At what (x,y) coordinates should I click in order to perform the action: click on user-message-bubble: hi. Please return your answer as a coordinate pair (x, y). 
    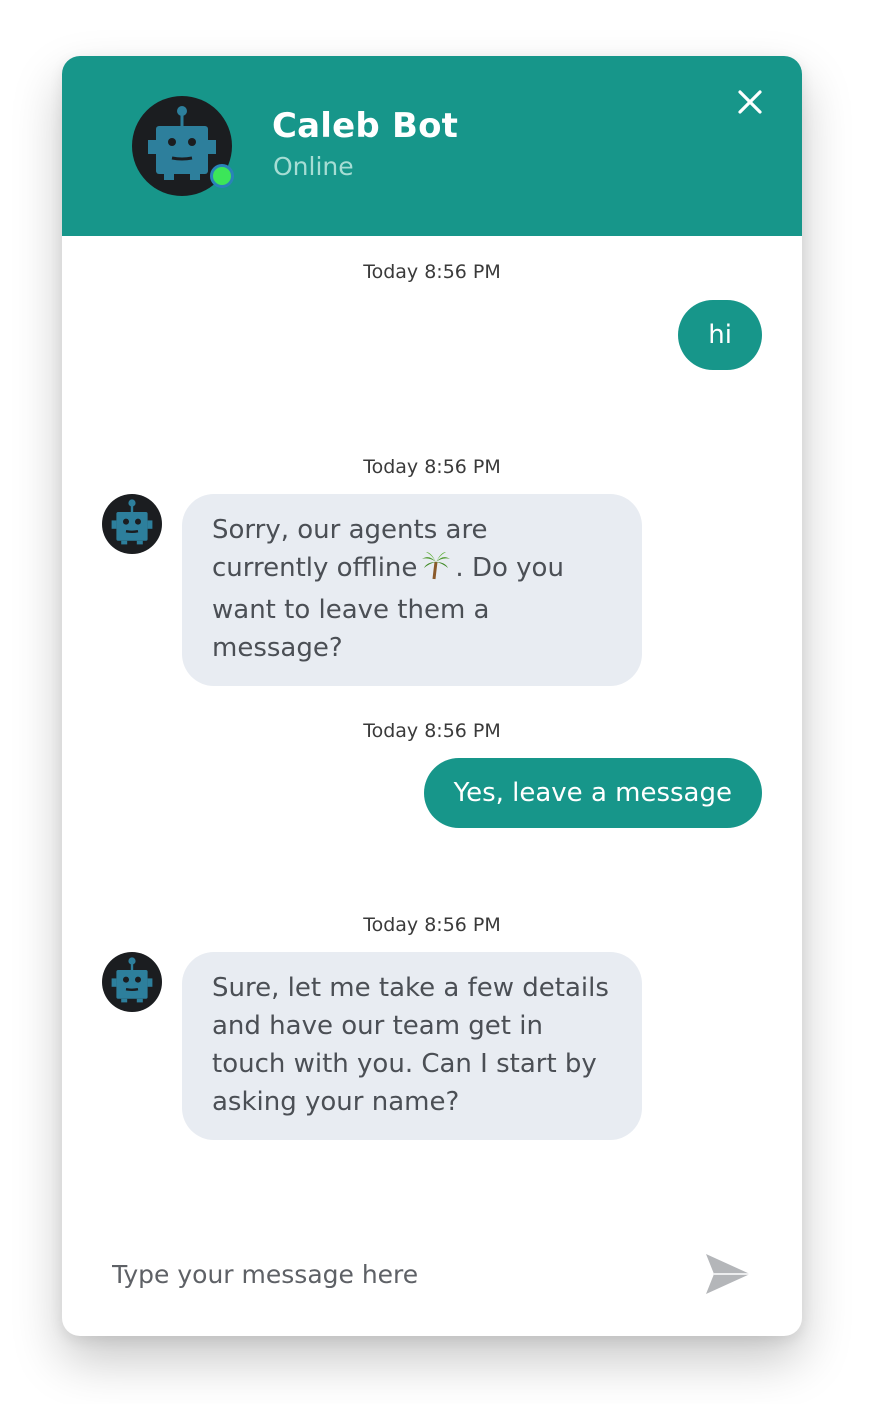
    Looking at the image, I should click on (720, 335).